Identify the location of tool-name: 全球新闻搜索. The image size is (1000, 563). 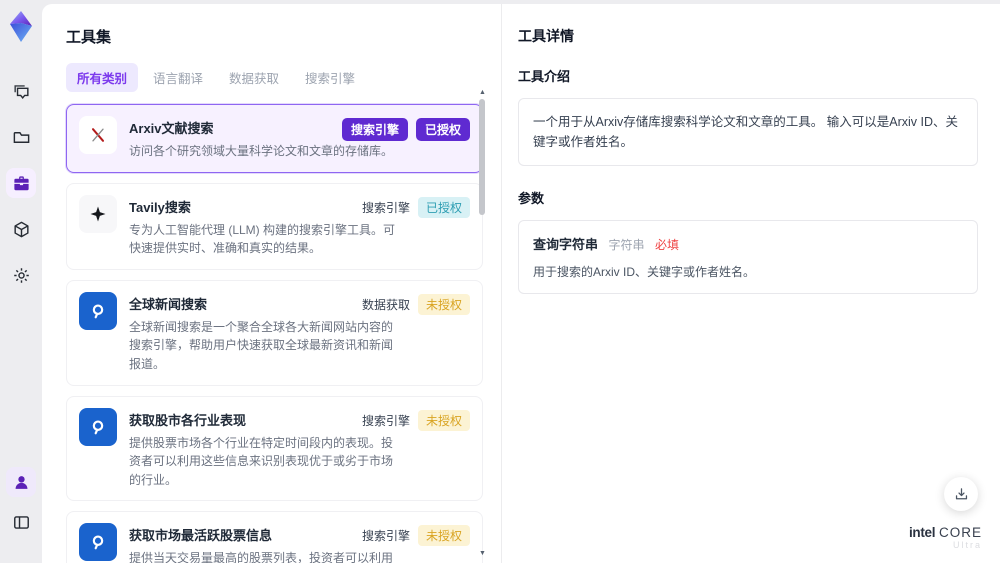
(168, 304).